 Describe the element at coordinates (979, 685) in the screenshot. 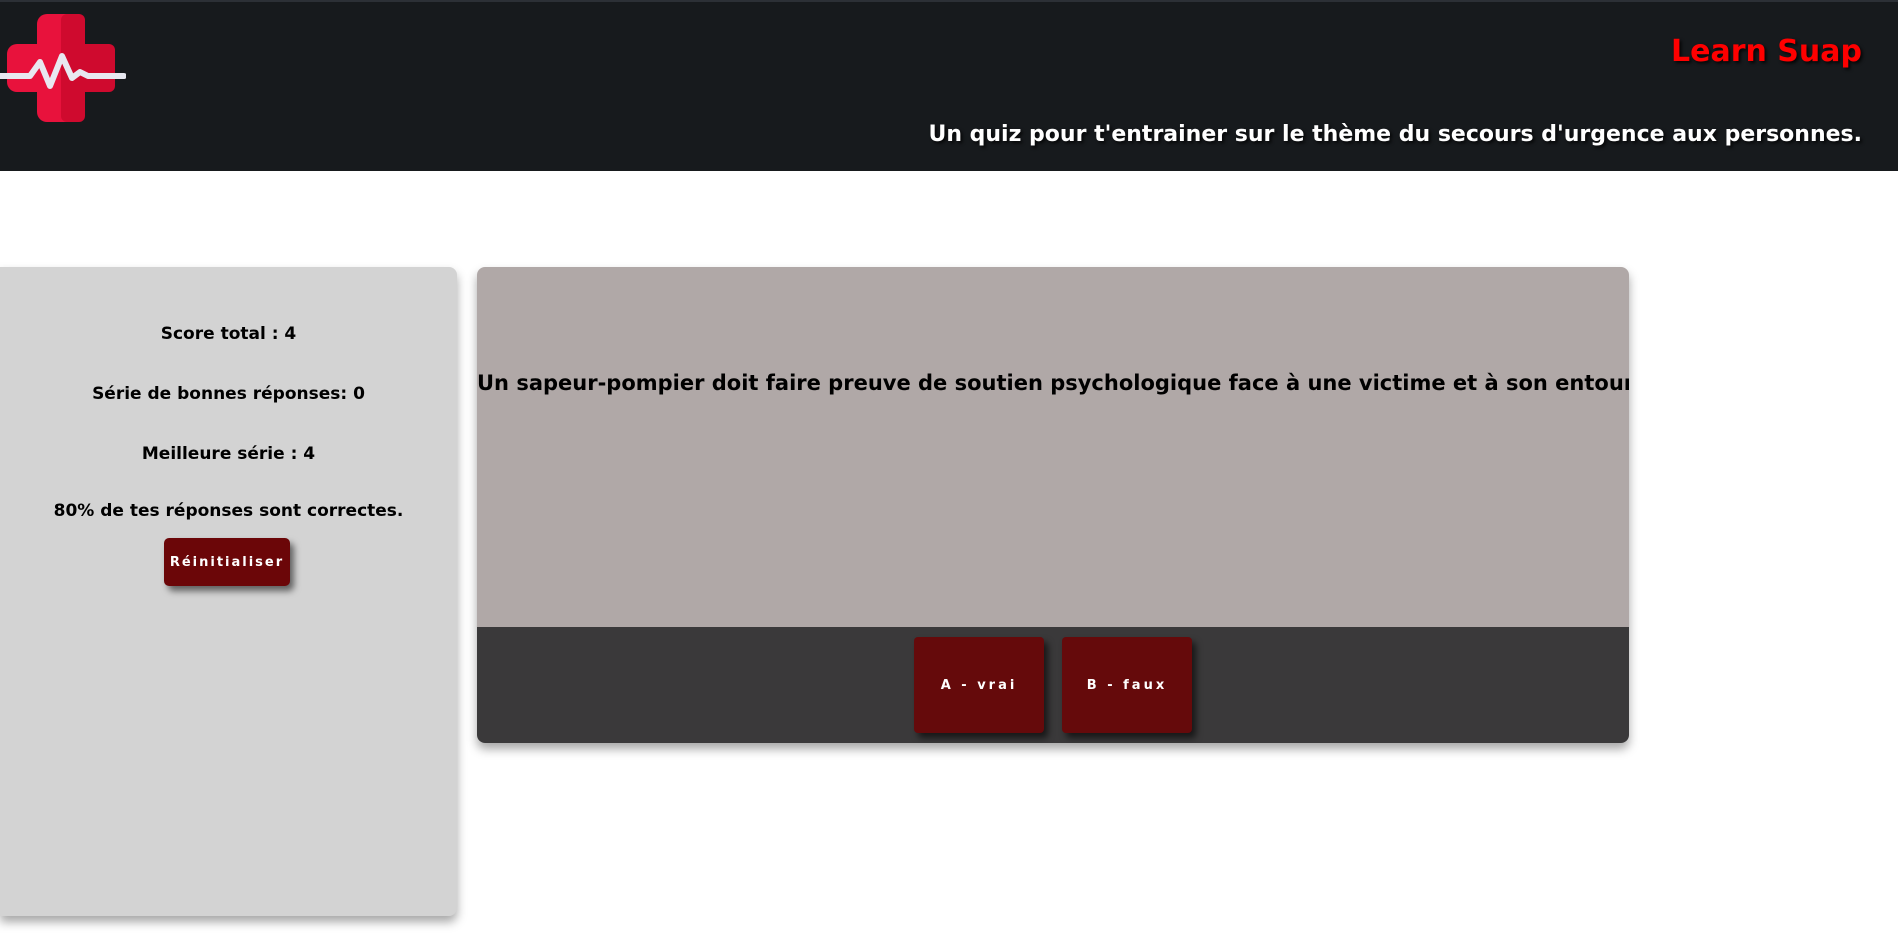

I see `answer-a-button: A - vrai` at that location.